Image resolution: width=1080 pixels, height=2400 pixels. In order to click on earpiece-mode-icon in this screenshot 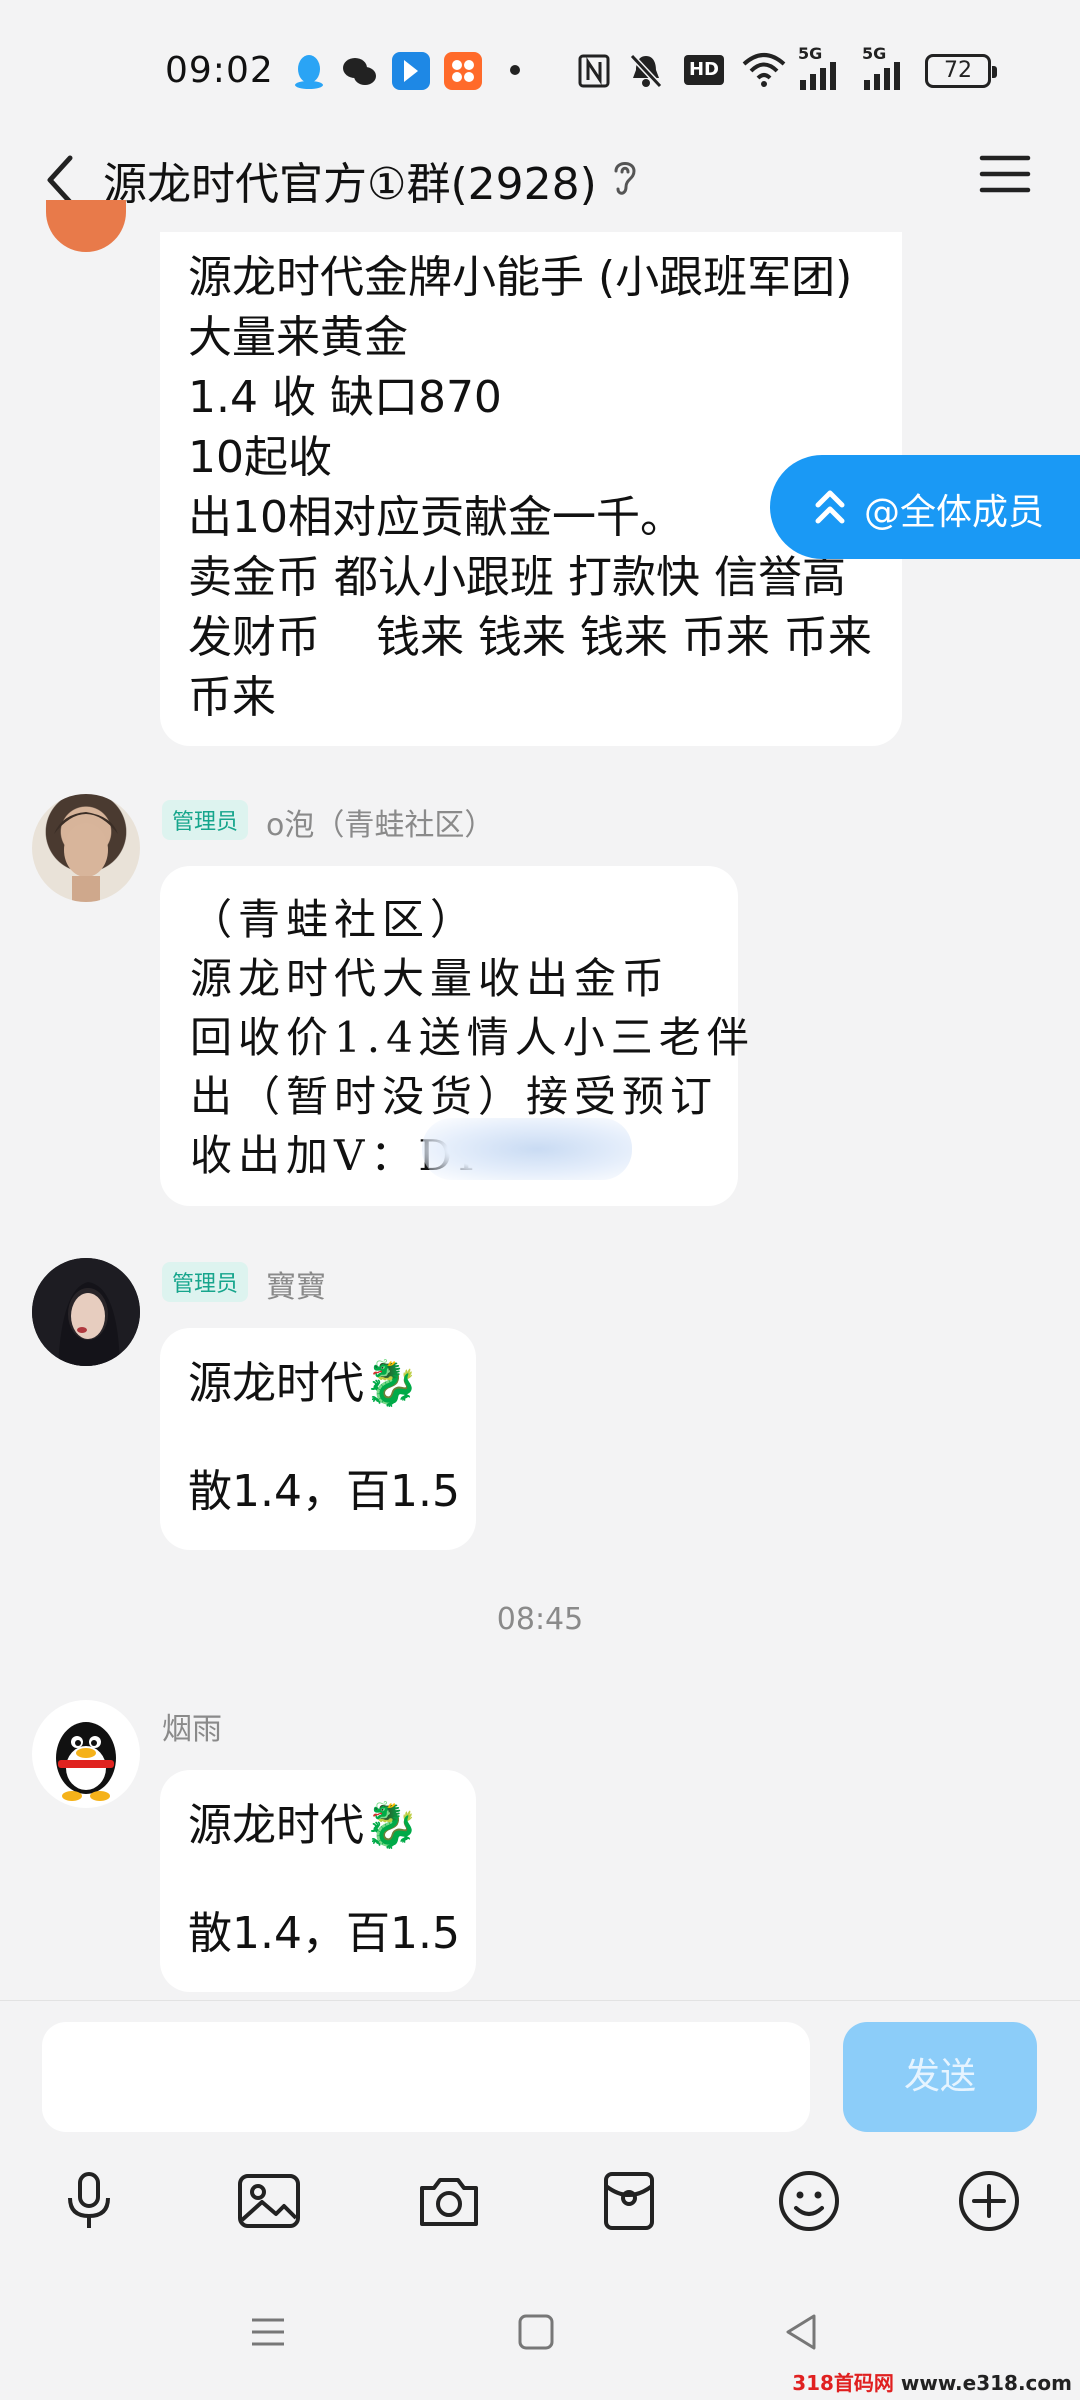, I will do `click(625, 177)`.